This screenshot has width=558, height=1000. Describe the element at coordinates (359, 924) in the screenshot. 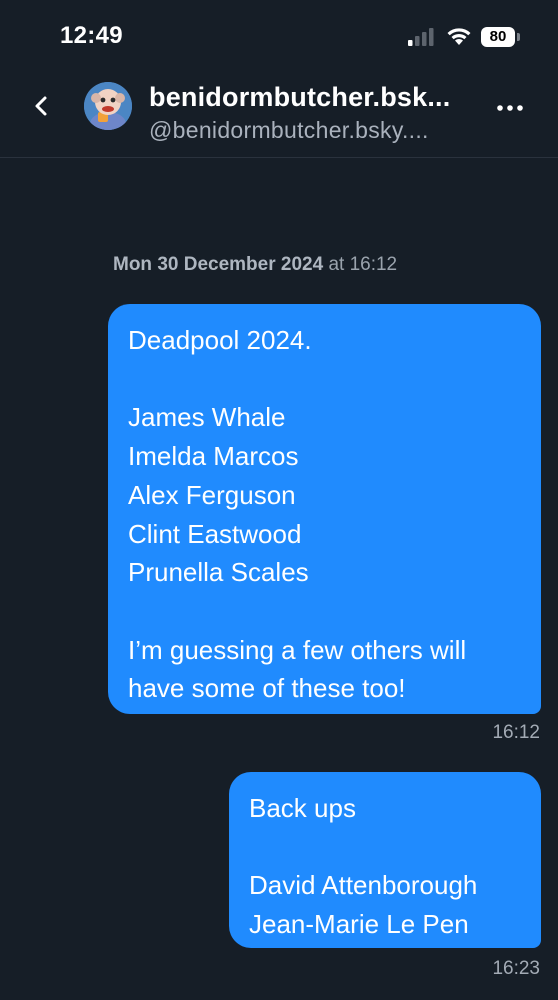

I see `message-line: Jean-Marie Le Pen` at that location.